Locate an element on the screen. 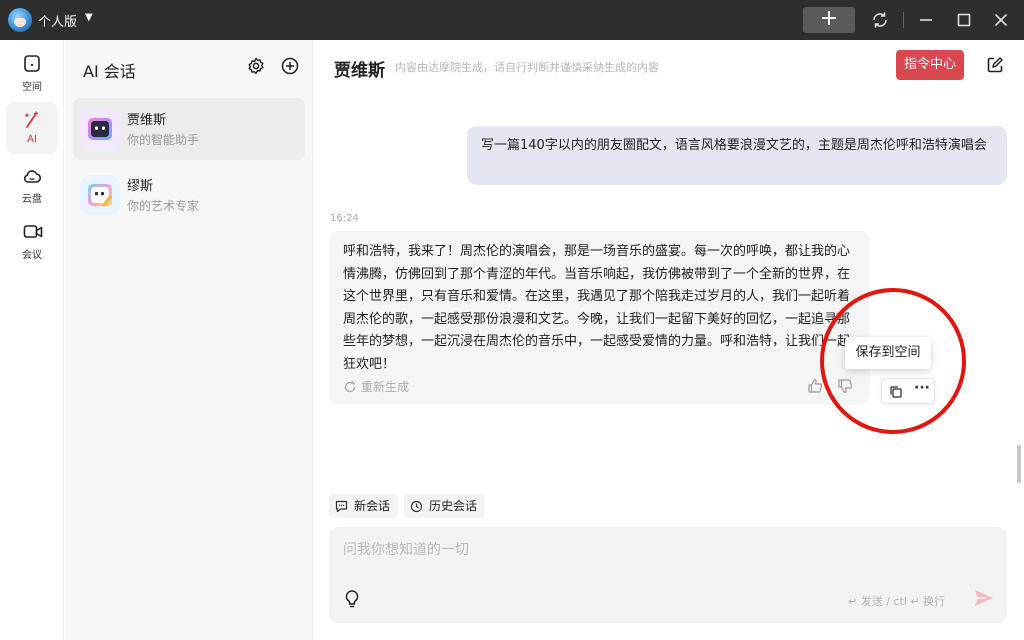 Image resolution: width=1024 pixels, height=640 pixels. thumbs-up-icon is located at coordinates (815, 386).